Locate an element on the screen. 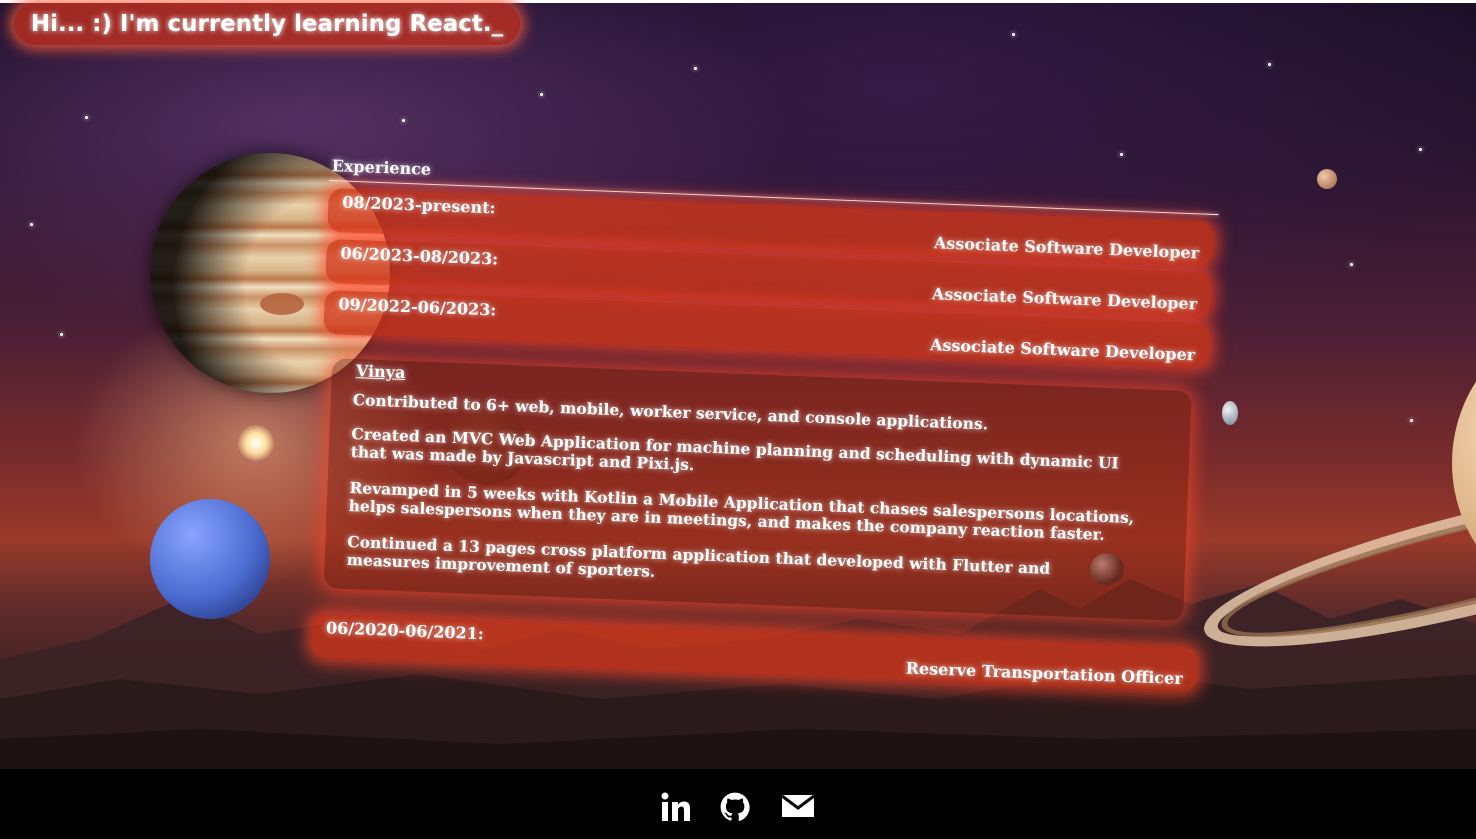  footer is located at coordinates (738, 804).